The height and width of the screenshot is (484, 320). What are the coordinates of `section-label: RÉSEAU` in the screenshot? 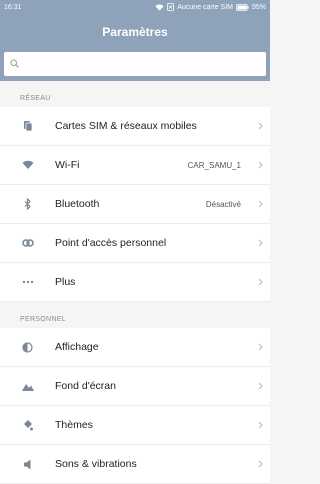 It's located at (35, 98).